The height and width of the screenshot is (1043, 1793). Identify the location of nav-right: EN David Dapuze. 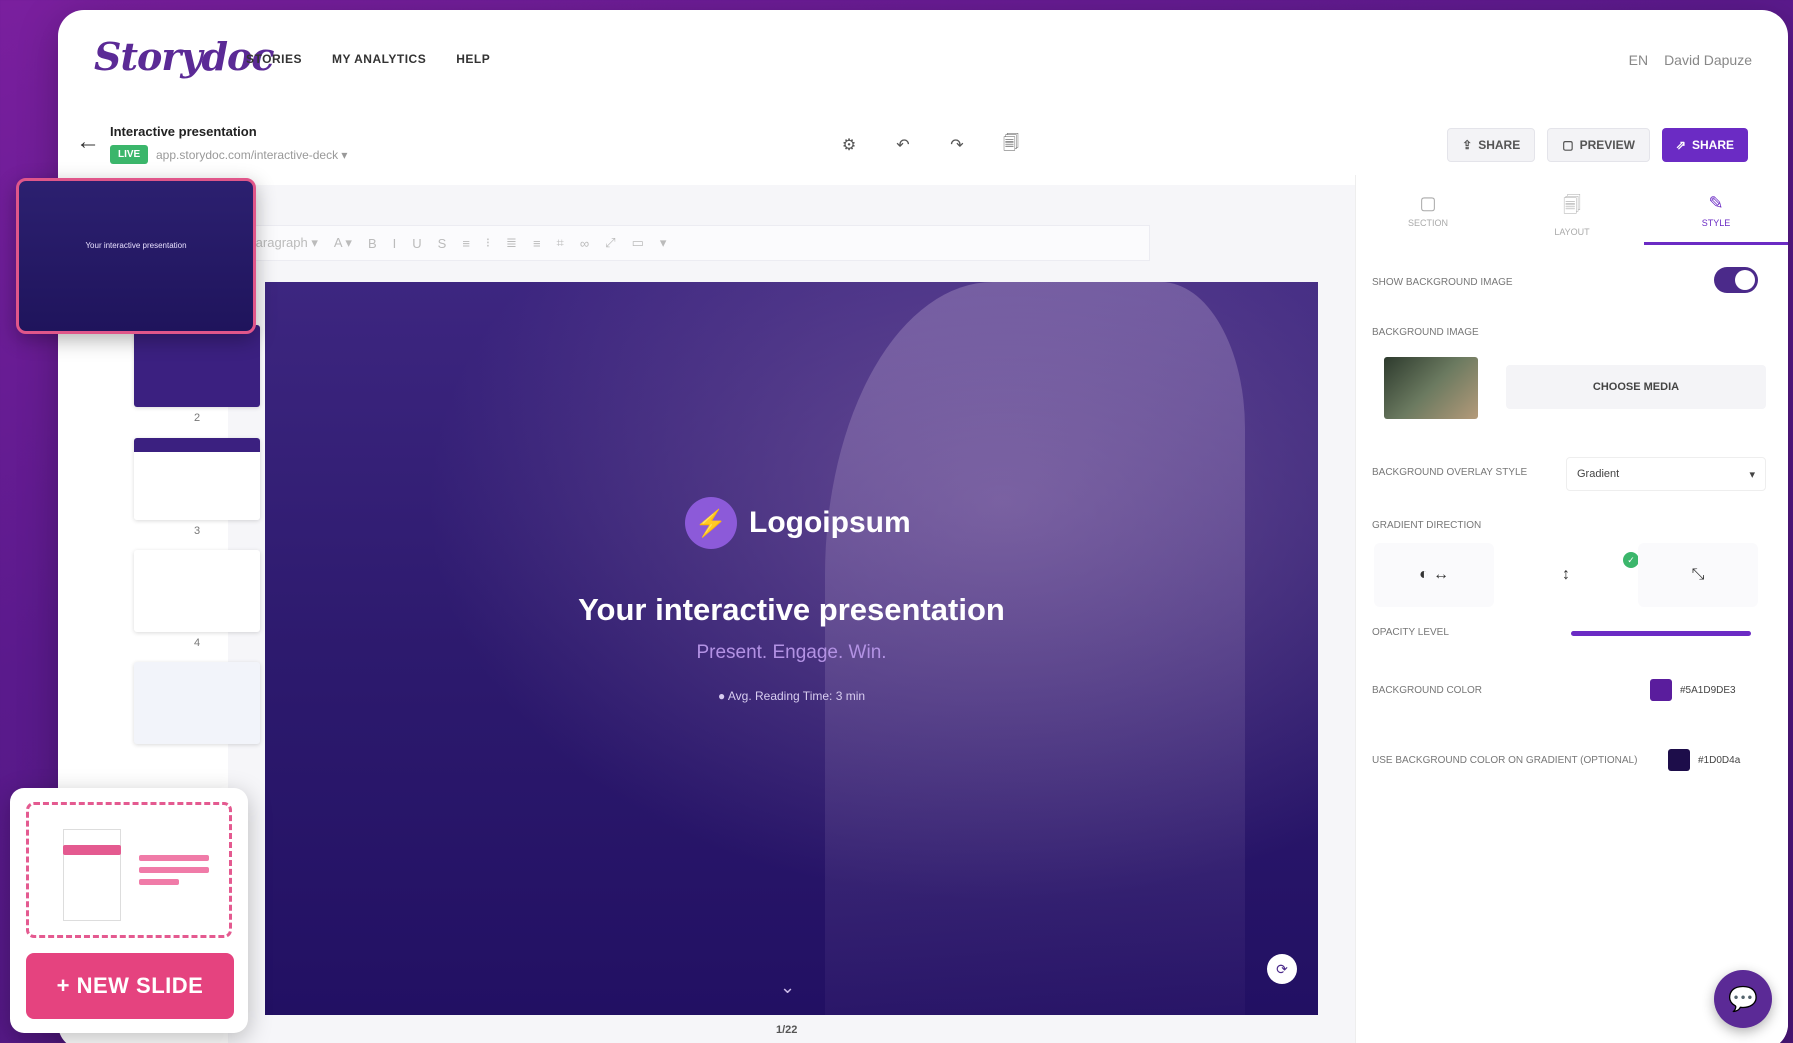
(1690, 60).